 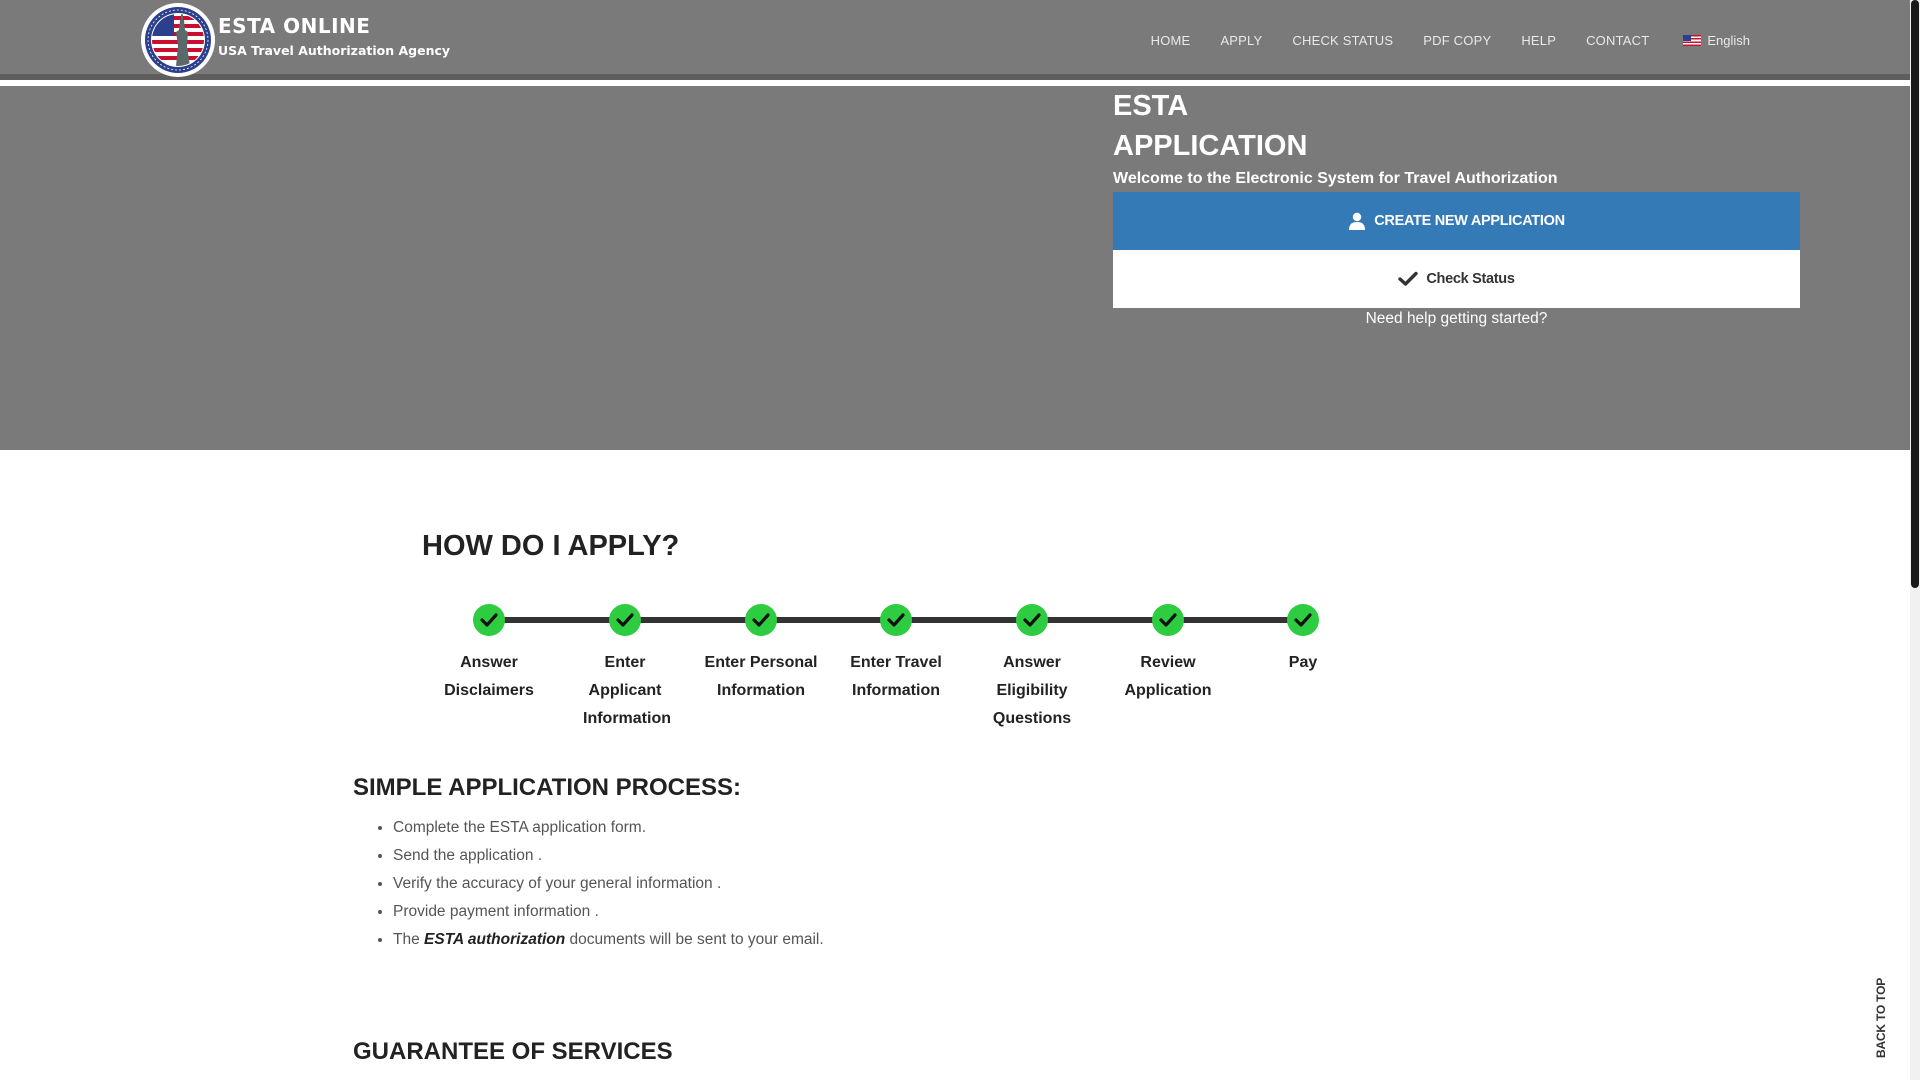 I want to click on nav-help: HELP, so click(x=1538, y=40).